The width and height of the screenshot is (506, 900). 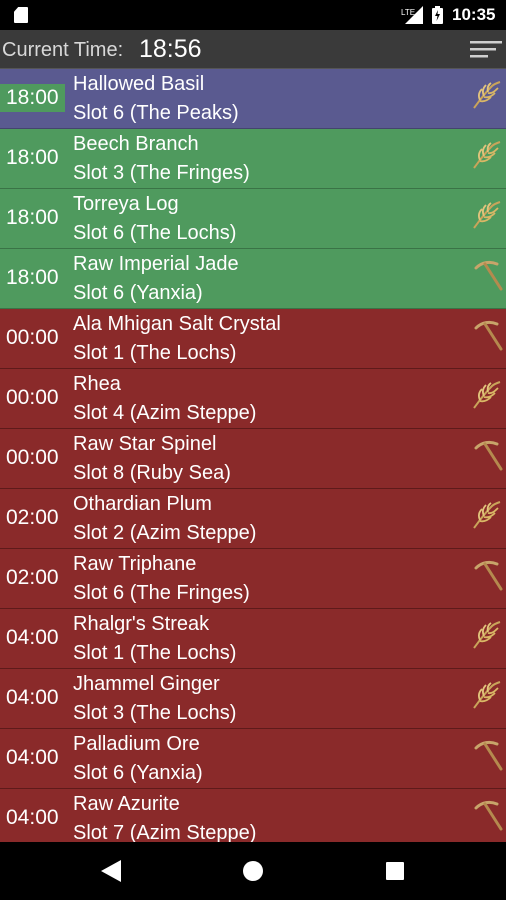 What do you see at coordinates (139, 84) in the screenshot?
I see `node-name: Hallowed Basil` at bounding box center [139, 84].